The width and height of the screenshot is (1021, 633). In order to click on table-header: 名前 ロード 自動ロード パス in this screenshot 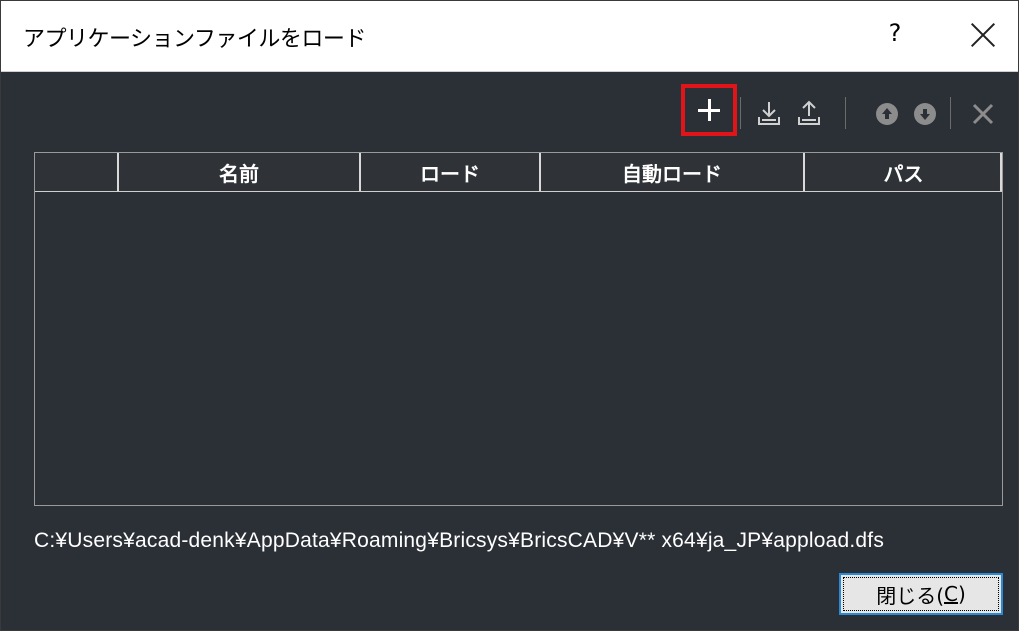, I will do `click(518, 172)`.